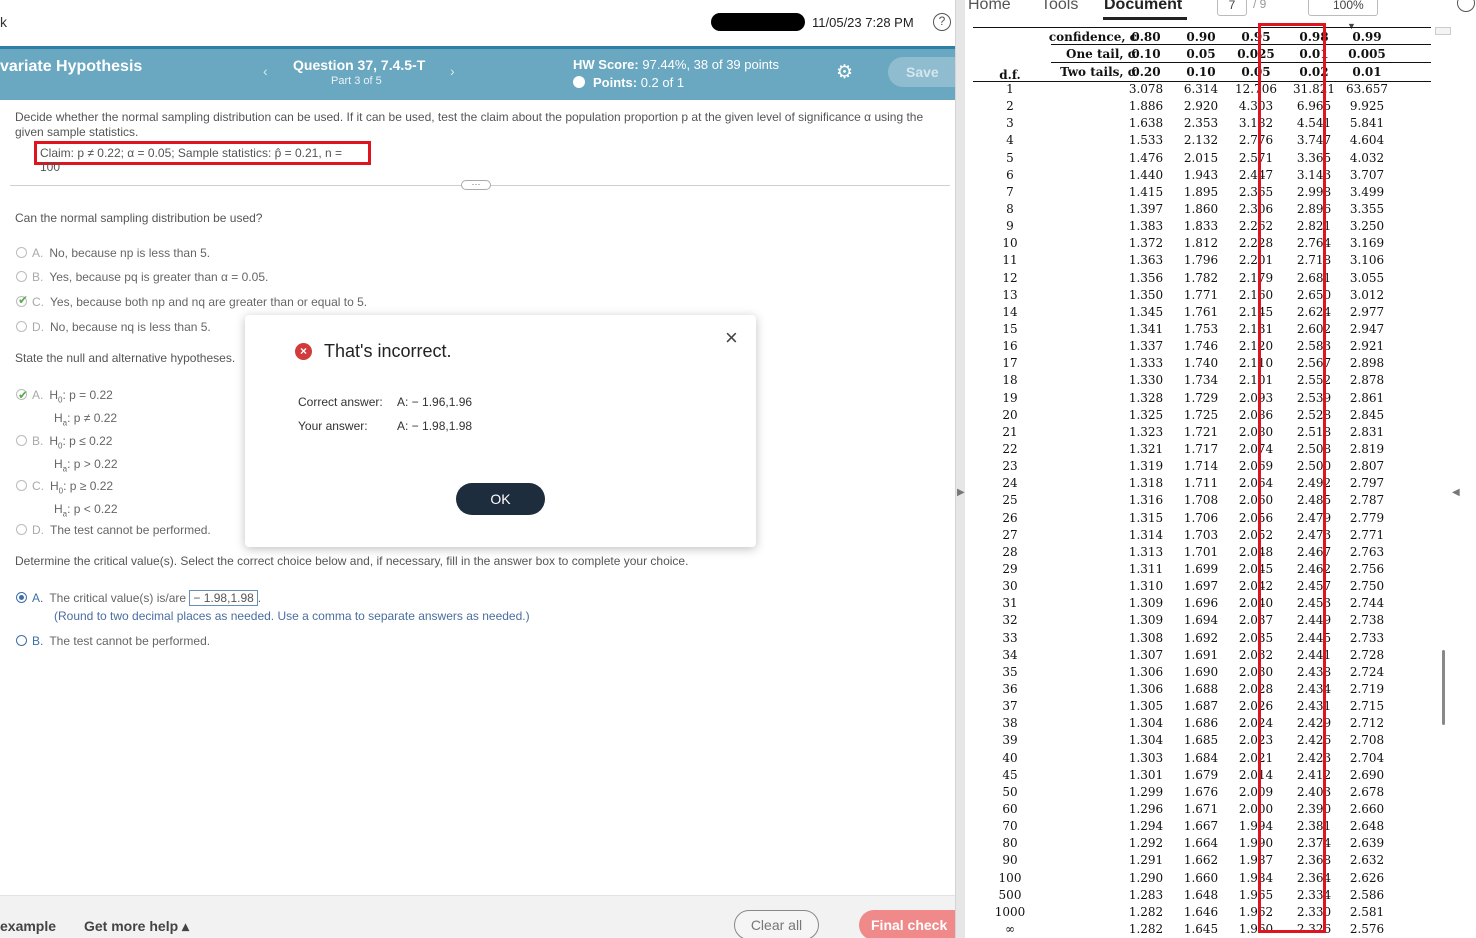 The height and width of the screenshot is (938, 1476). Describe the element at coordinates (1367, 209) in the screenshot. I see `table-cell: 3.355` at that location.